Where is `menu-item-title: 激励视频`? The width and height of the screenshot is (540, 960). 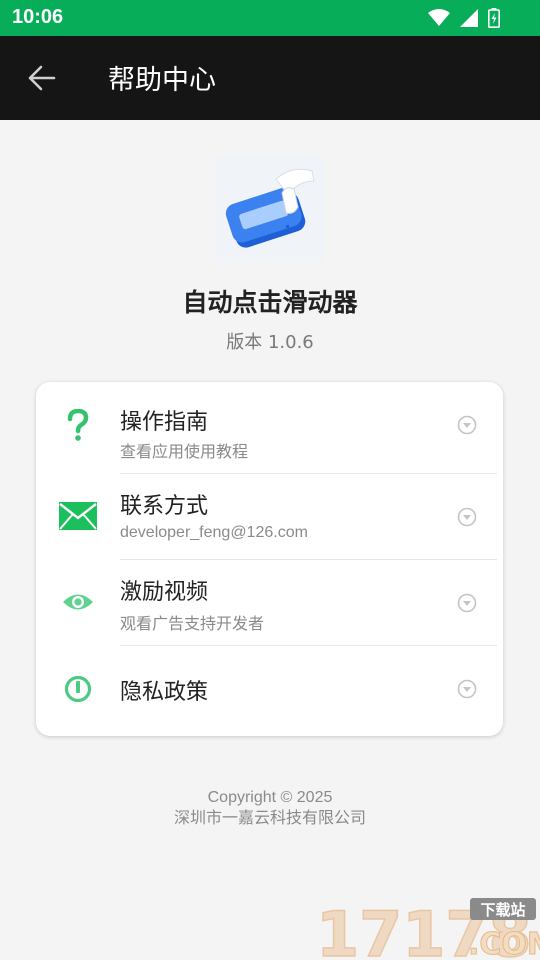 menu-item-title: 激励视频 is located at coordinates (164, 592).